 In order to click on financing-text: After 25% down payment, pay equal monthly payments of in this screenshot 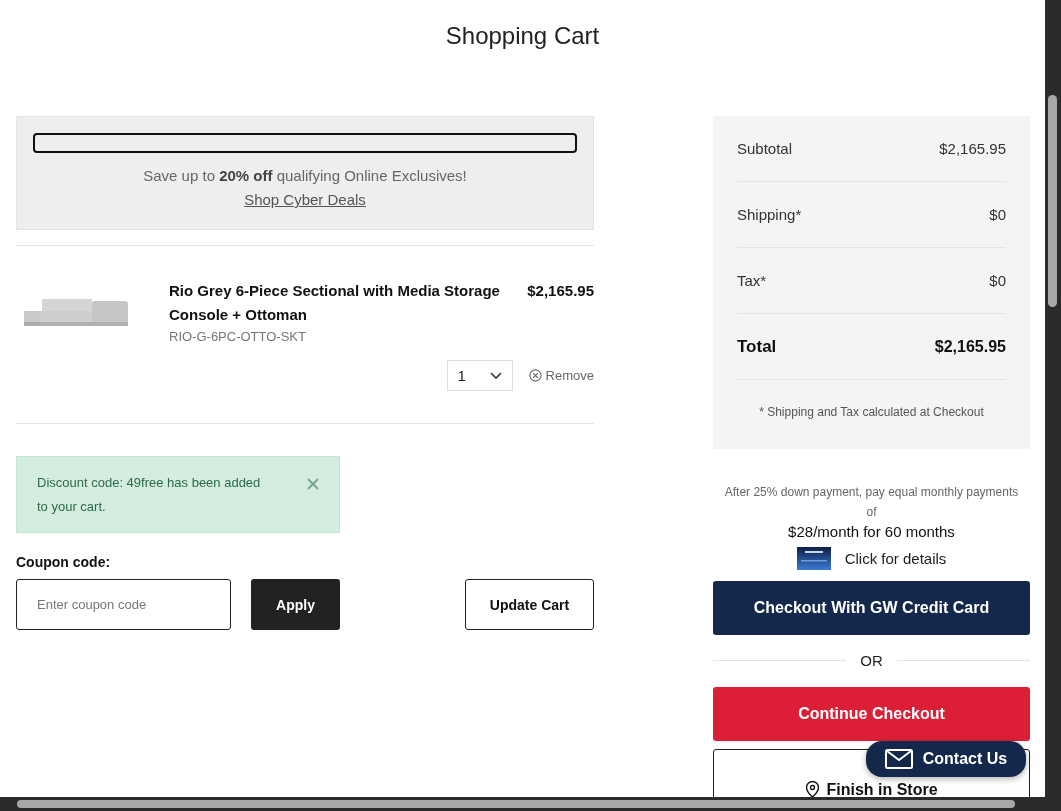, I will do `click(871, 502)`.